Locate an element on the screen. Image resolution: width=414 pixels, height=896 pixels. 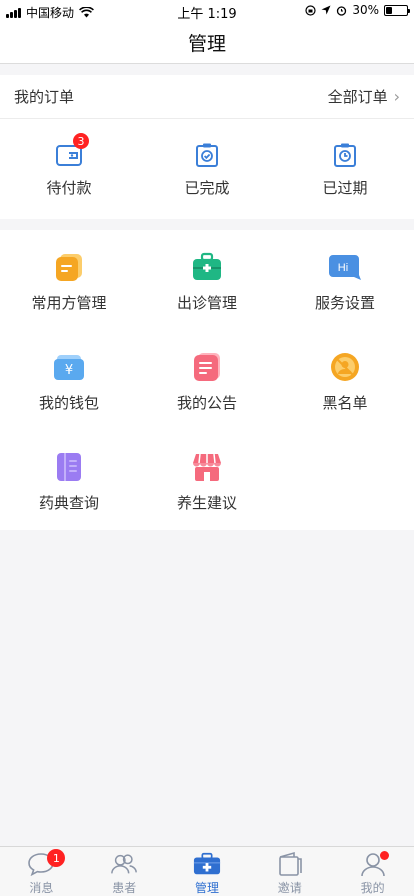
tab-messages-label: 消息 is located at coordinates (41, 888).